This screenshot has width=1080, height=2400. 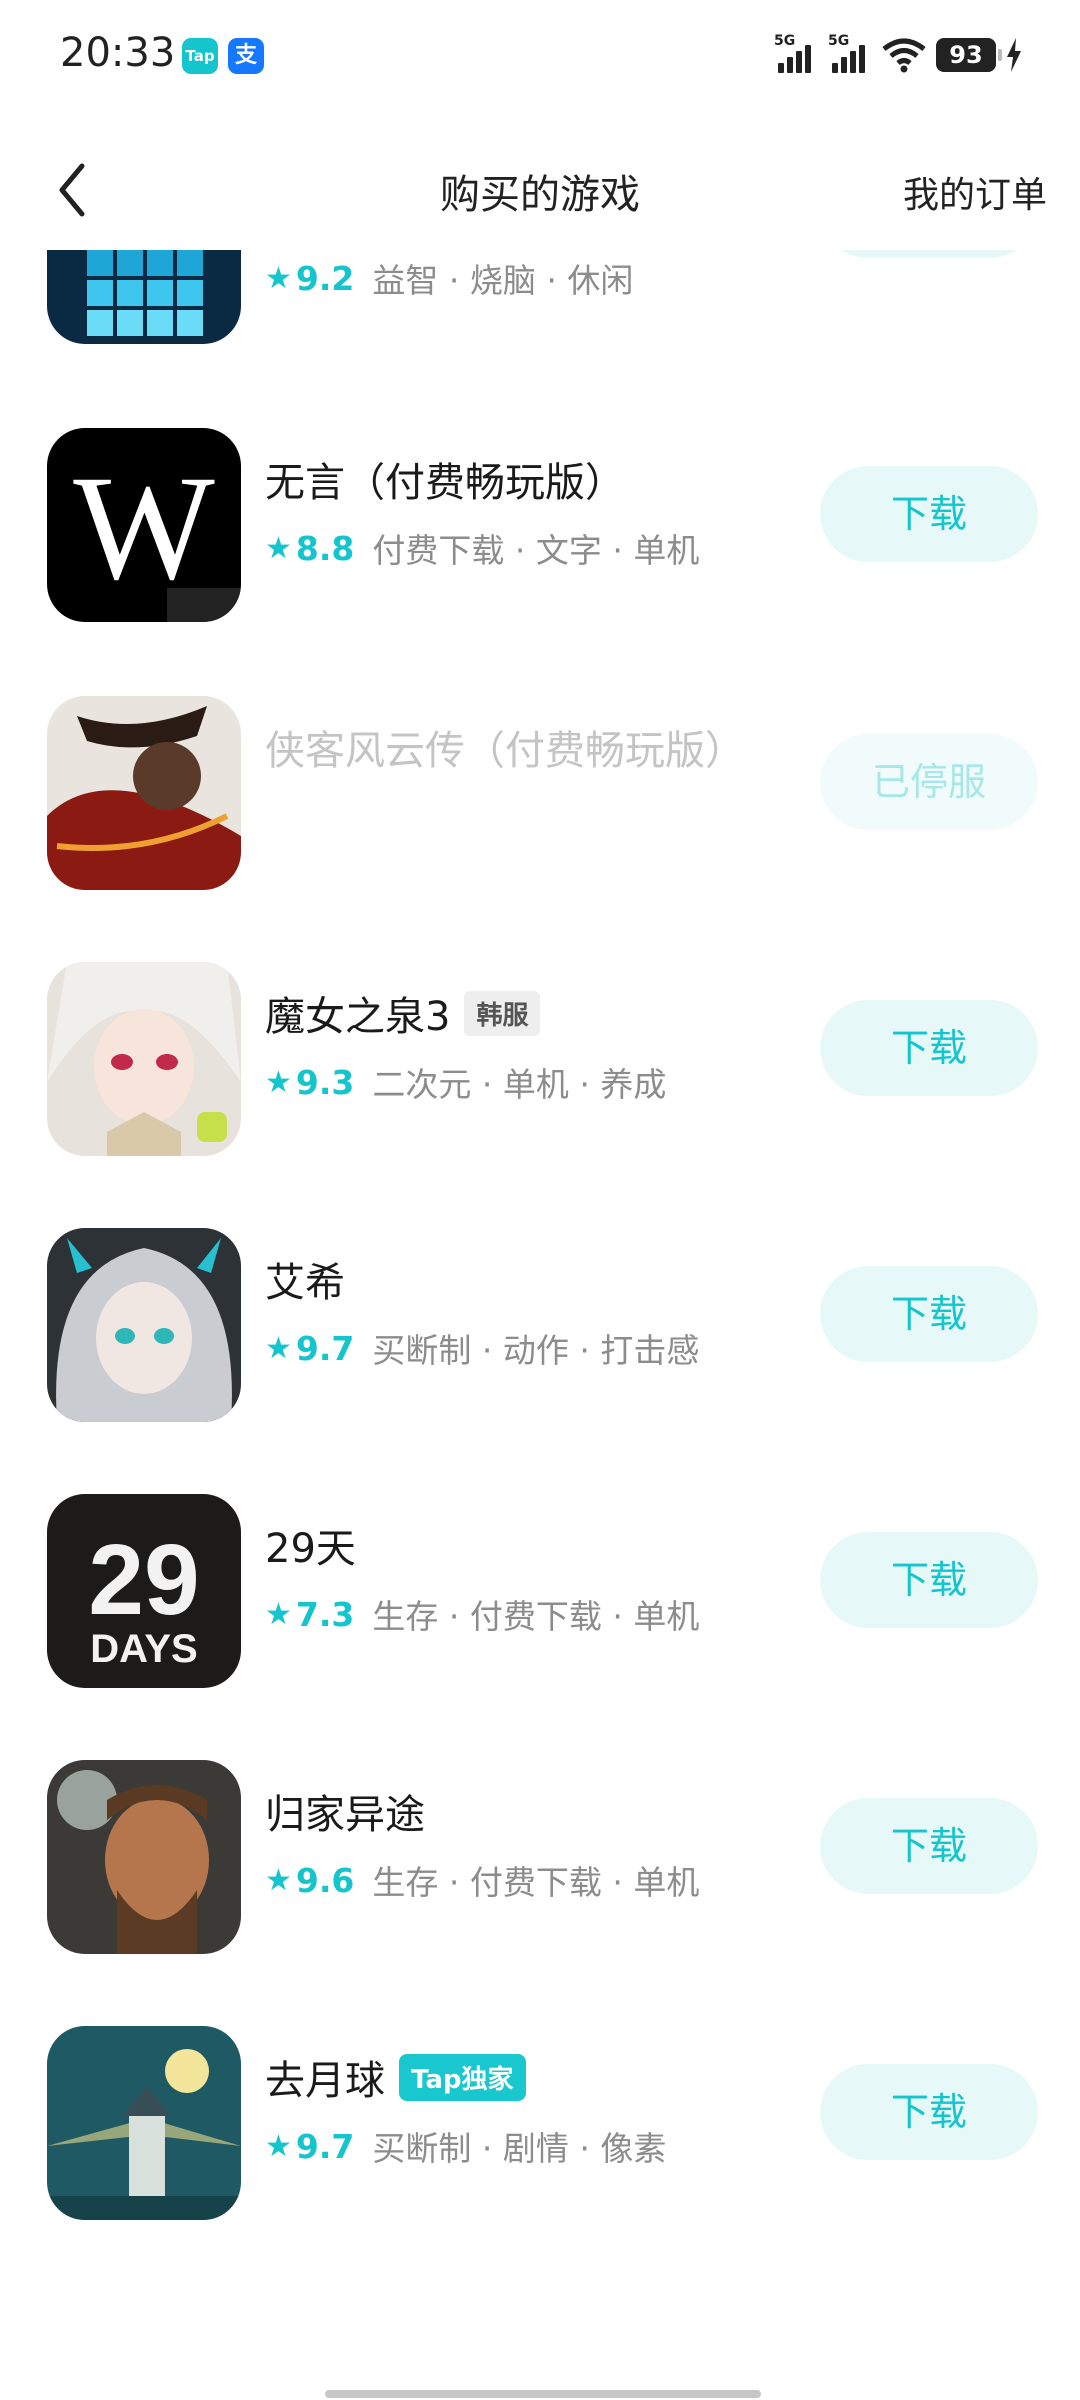 I want to click on list-item: 去月球 Tap独家 ★ 9.7 买断制 · 剧情 · 像素 下载, so click(x=540, y=2138).